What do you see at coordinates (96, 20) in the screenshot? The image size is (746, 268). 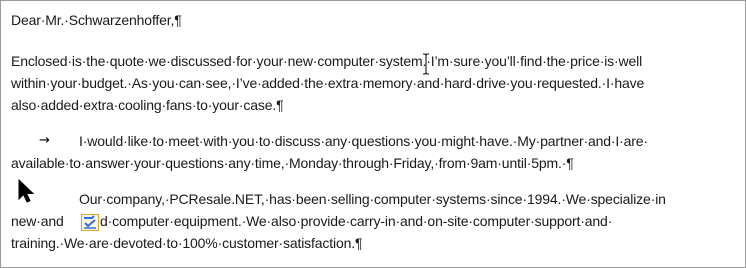 I see `salutation-line: Dear·Mr.·Schwarzenhoffer,¶` at bounding box center [96, 20].